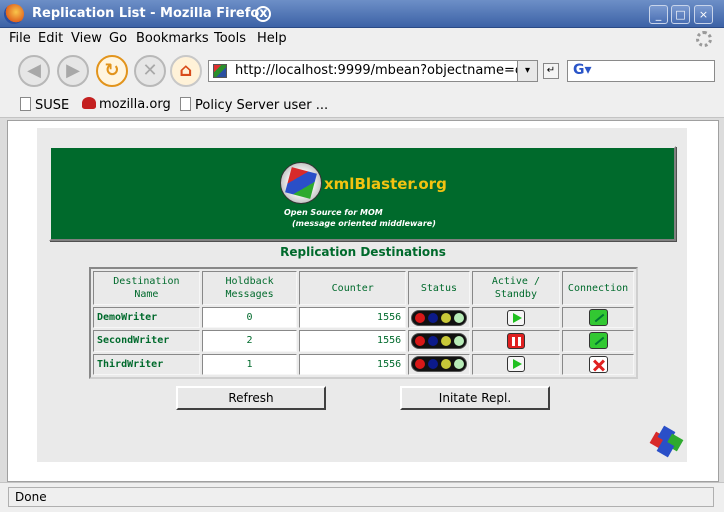 Image resolution: width=724 pixels, height=512 pixels. Describe the element at coordinates (376, 70) in the screenshot. I see `url-input: http://localhost:9999/mbean?objectname=c` at that location.